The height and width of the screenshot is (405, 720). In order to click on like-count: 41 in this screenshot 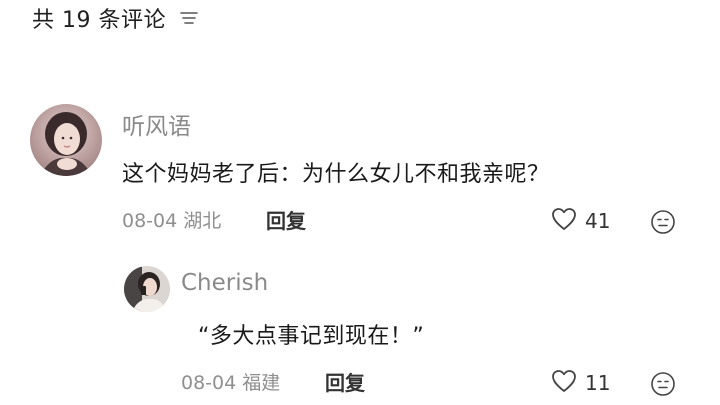, I will do `click(598, 221)`.